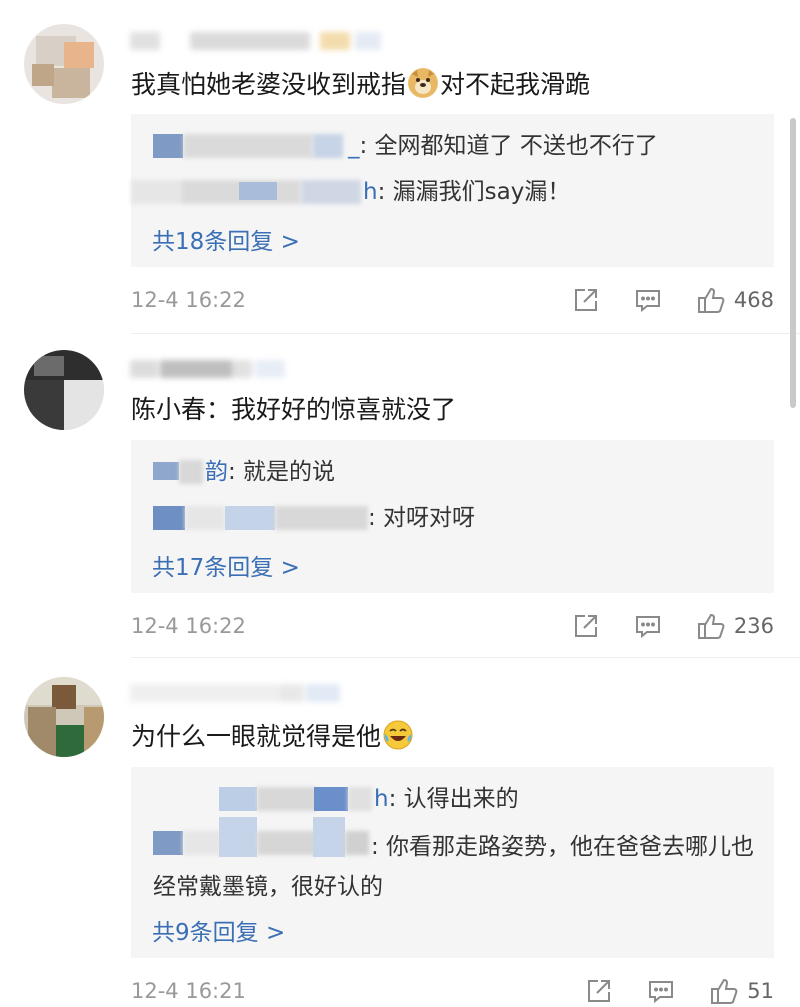 Image resolution: width=800 pixels, height=1007 pixels. Describe the element at coordinates (753, 626) in the screenshot. I see `like-count: 236` at that location.